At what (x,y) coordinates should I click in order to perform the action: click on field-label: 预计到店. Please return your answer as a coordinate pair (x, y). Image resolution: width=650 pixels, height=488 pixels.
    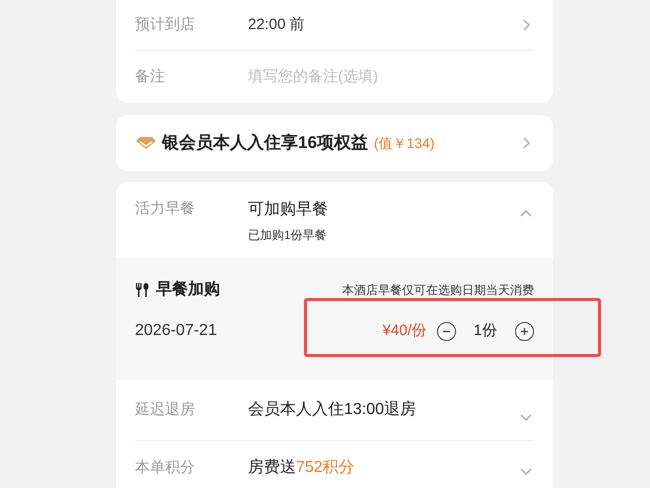
    Looking at the image, I should click on (165, 24).